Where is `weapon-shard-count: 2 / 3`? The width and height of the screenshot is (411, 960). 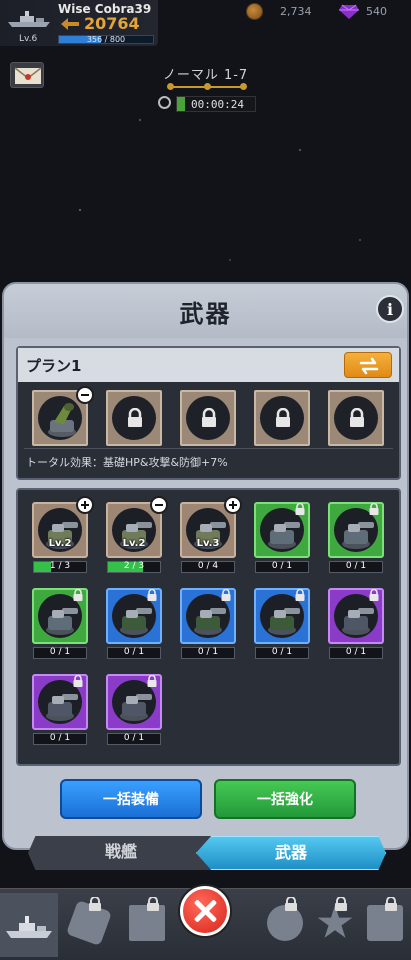
weapon-shard-count: 2 / 3 is located at coordinates (134, 567).